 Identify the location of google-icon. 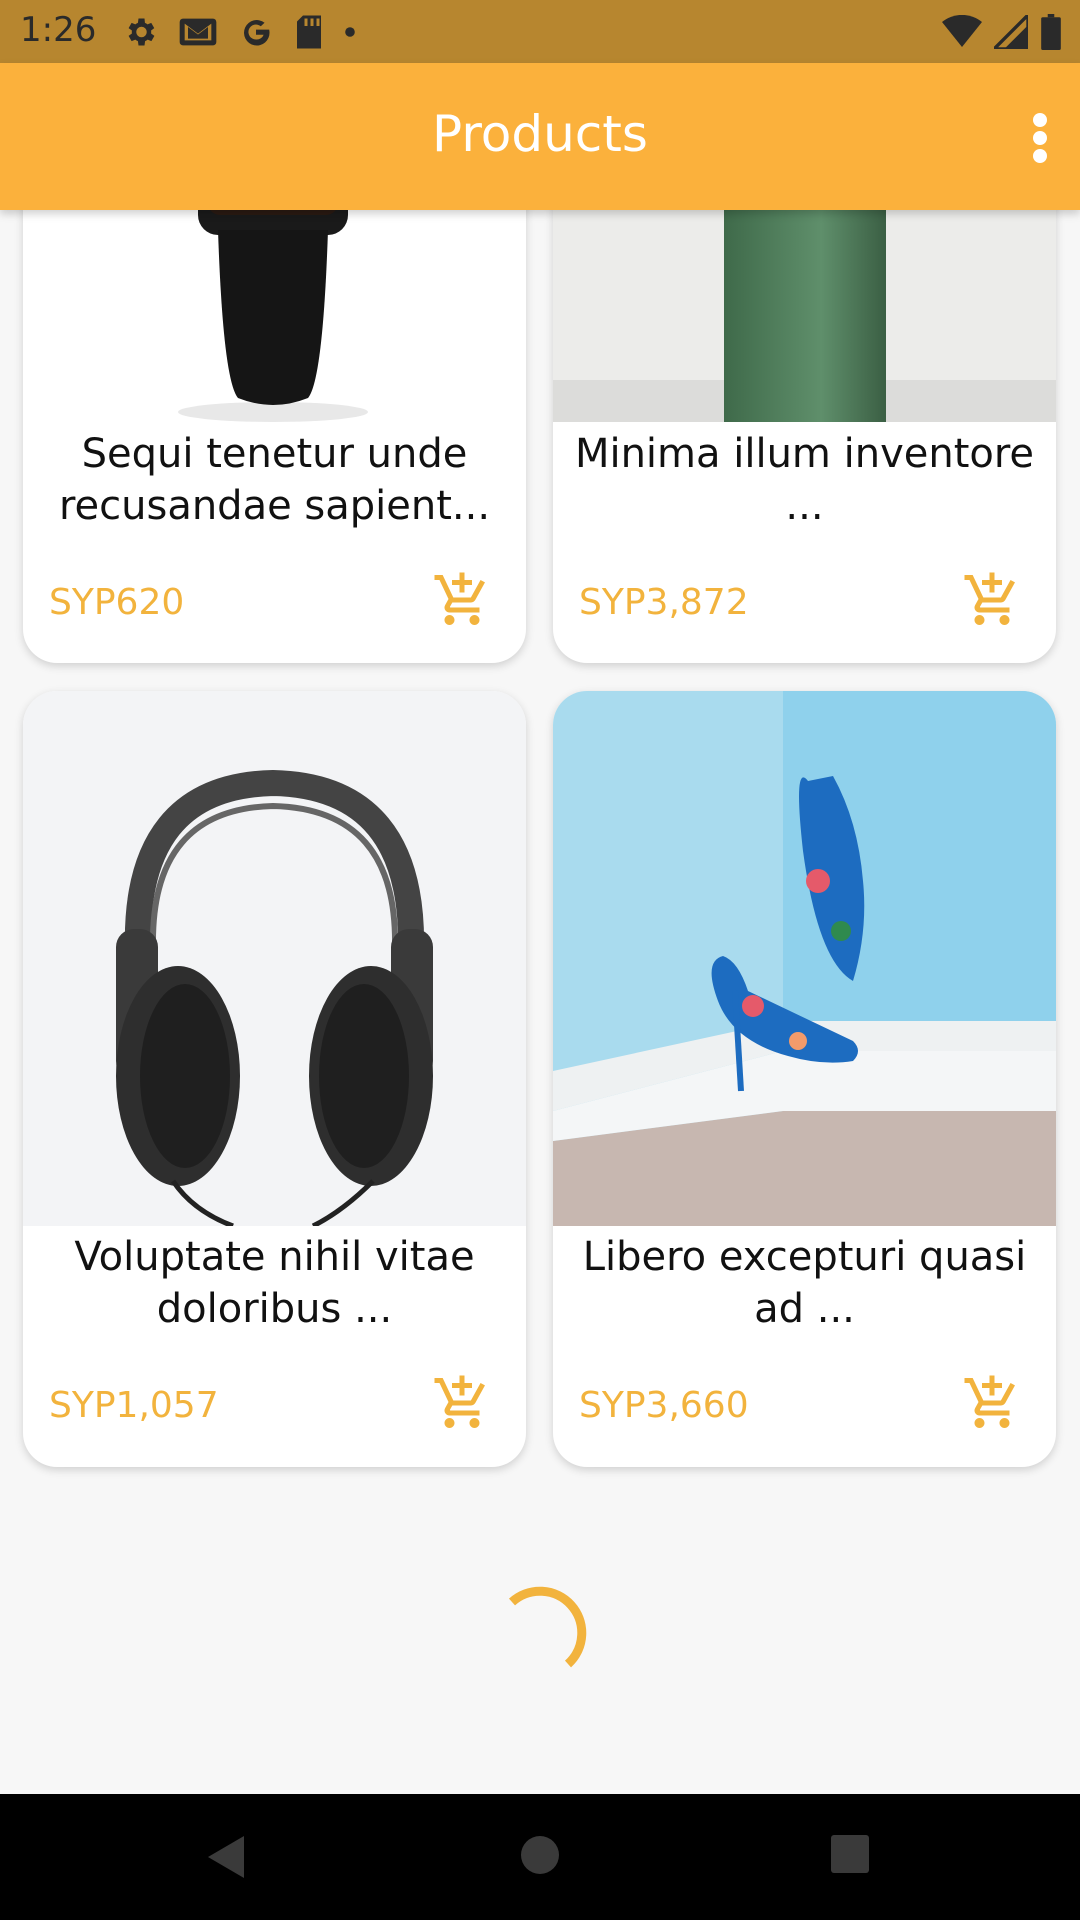
(257, 33).